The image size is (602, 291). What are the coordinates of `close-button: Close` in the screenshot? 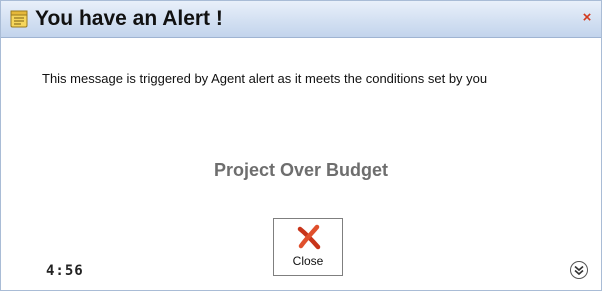 It's located at (308, 247).